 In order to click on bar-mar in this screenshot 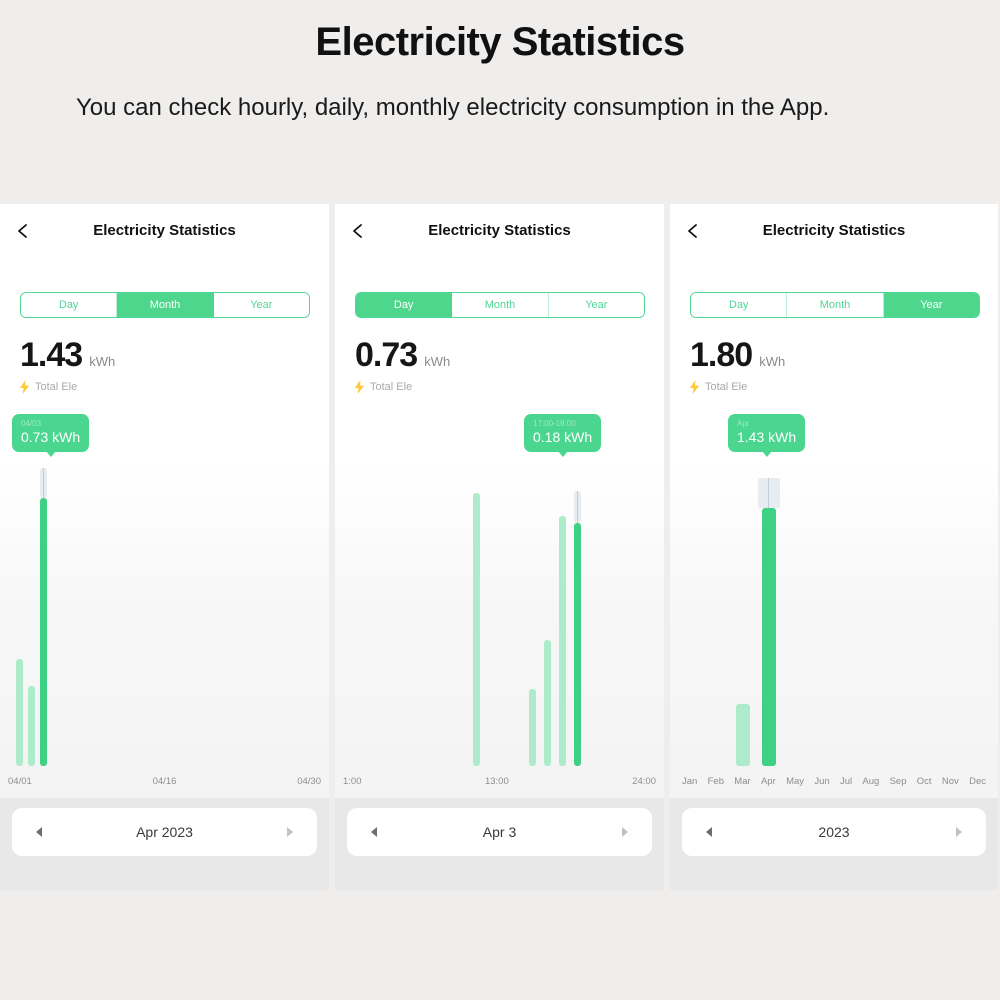, I will do `click(743, 735)`.